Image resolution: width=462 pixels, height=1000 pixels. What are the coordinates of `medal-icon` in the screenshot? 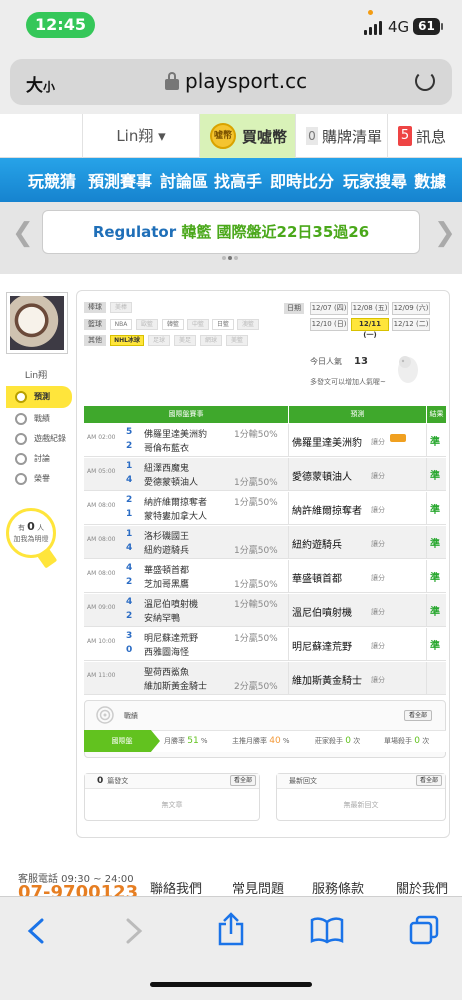 It's located at (21, 479).